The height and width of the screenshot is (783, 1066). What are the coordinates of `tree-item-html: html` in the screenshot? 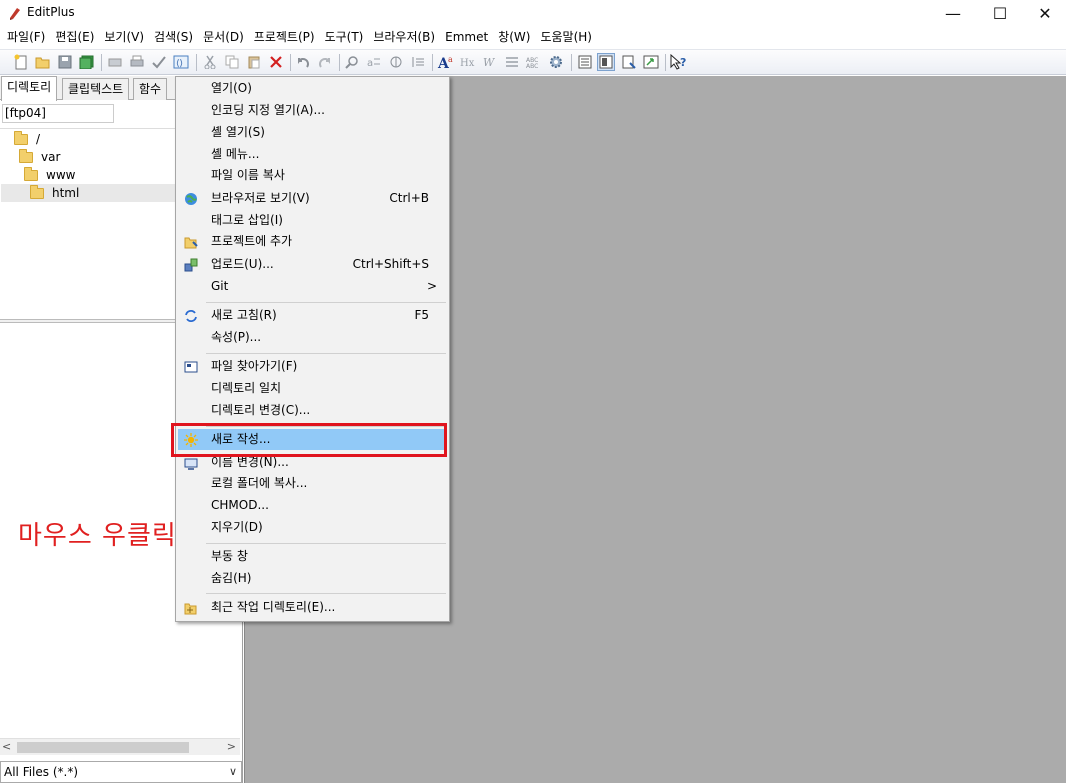 It's located at (88, 193).